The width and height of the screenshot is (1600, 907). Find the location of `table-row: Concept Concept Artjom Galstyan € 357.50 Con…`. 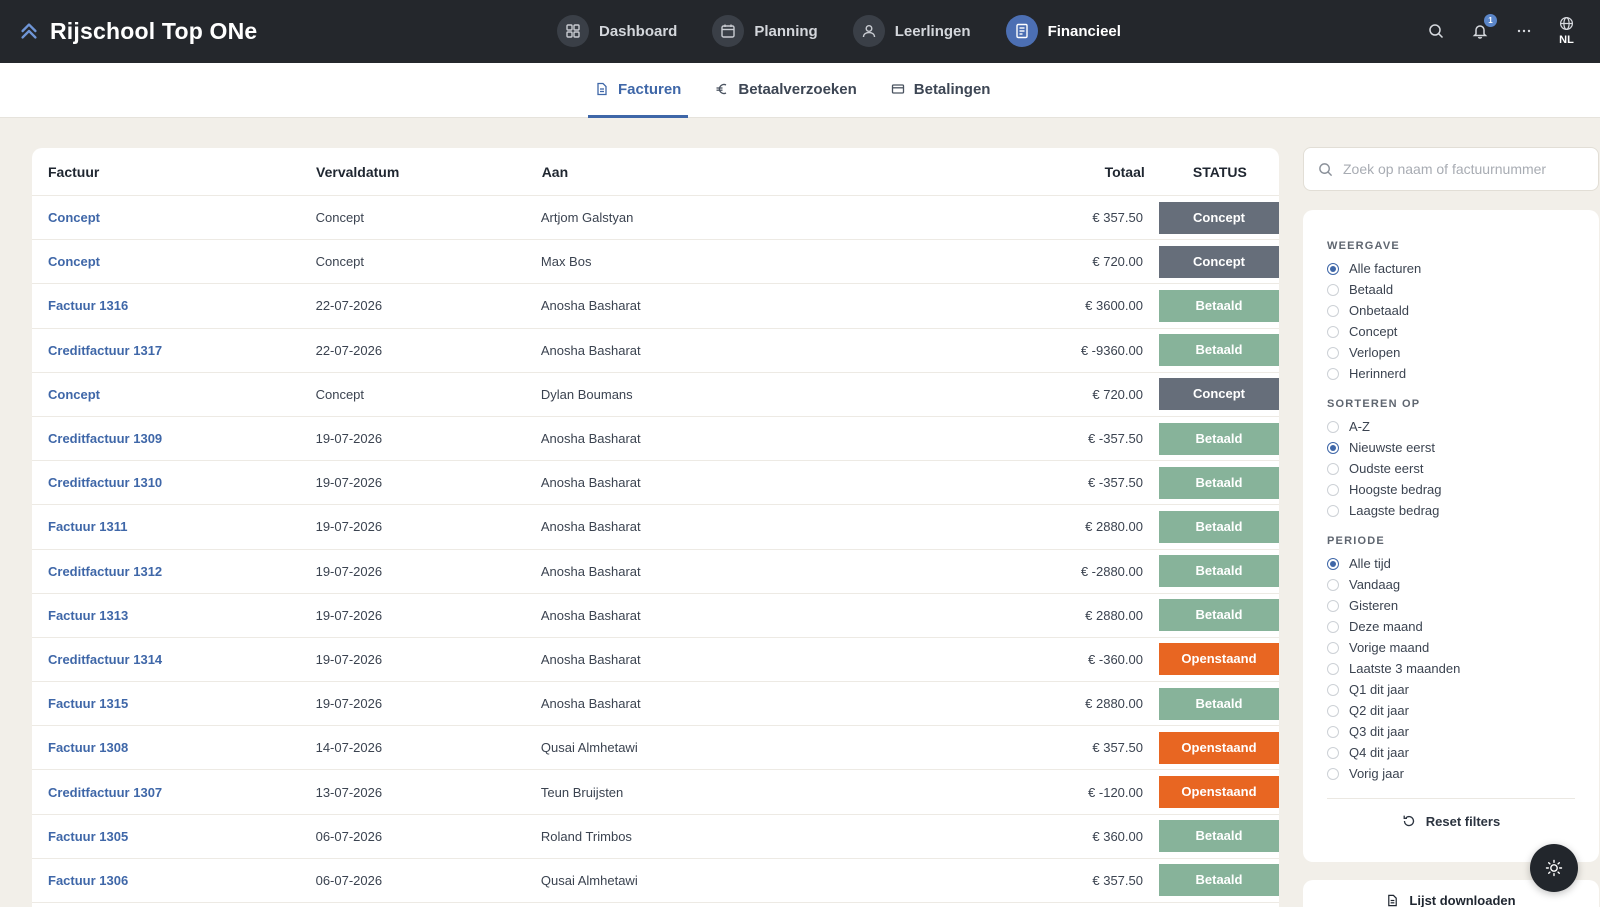

table-row: Concept Concept Artjom Galstyan € 357.50 Con… is located at coordinates (655, 218).